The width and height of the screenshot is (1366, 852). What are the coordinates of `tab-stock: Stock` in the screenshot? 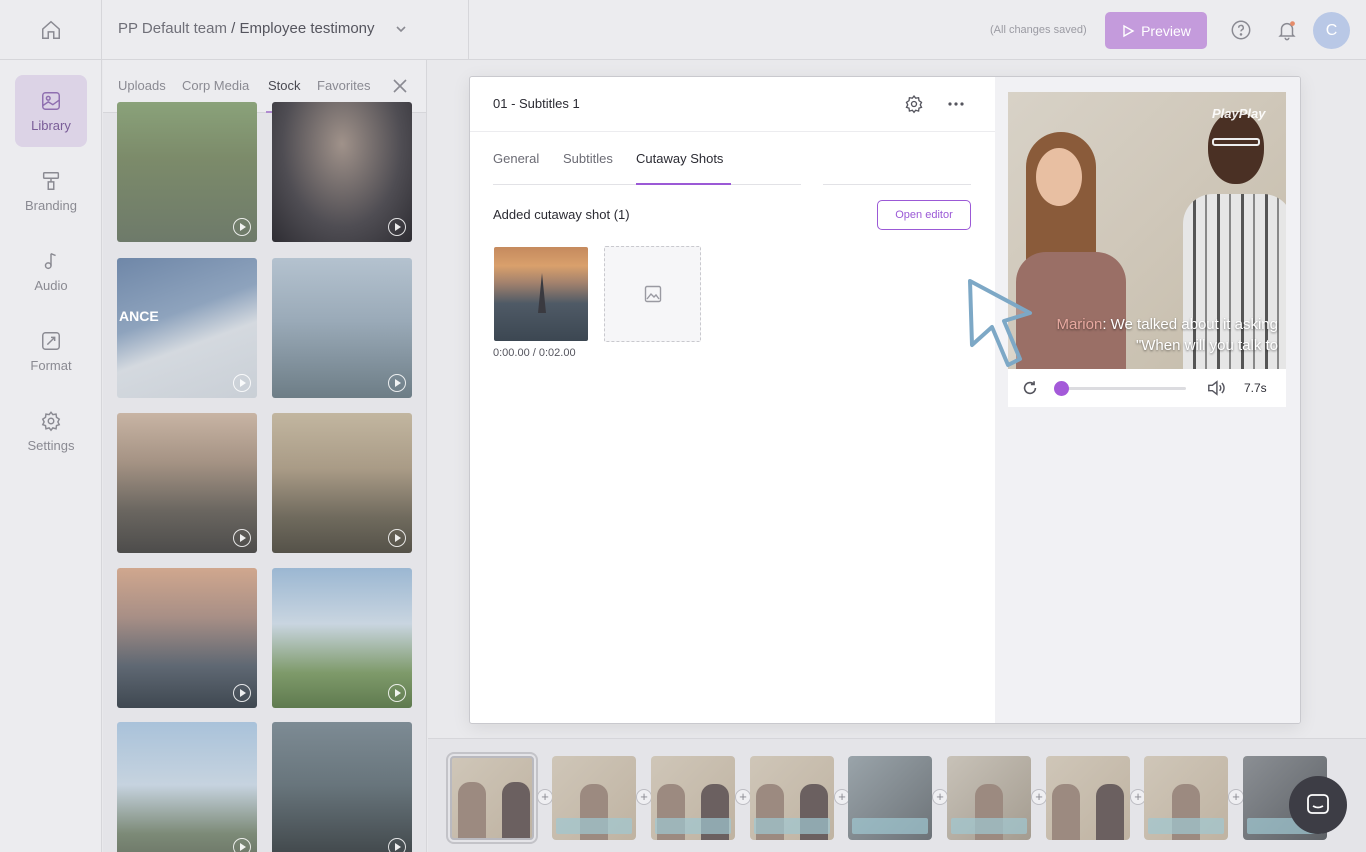 It's located at (284, 85).